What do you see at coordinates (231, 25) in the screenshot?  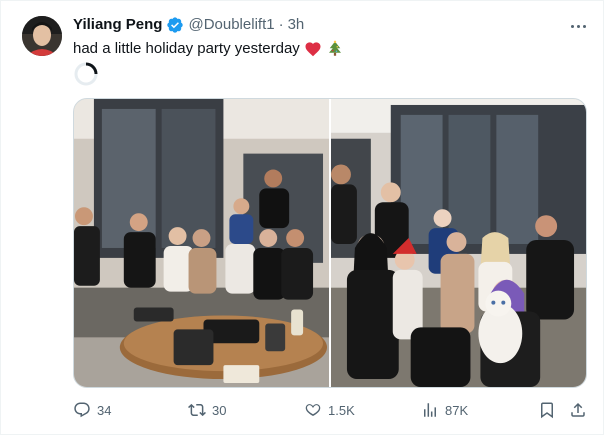 I see `author-handle: @Doublelift1` at bounding box center [231, 25].